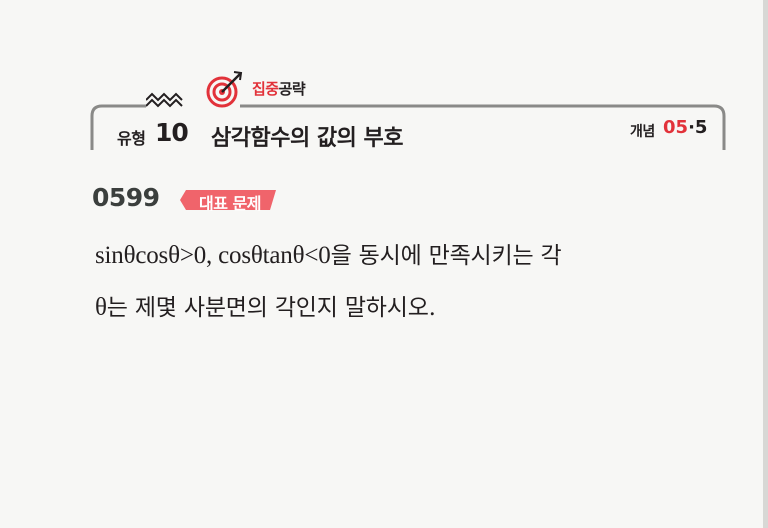 The height and width of the screenshot is (528, 768). Describe the element at coordinates (224, 89) in the screenshot. I see `target-icon` at that location.